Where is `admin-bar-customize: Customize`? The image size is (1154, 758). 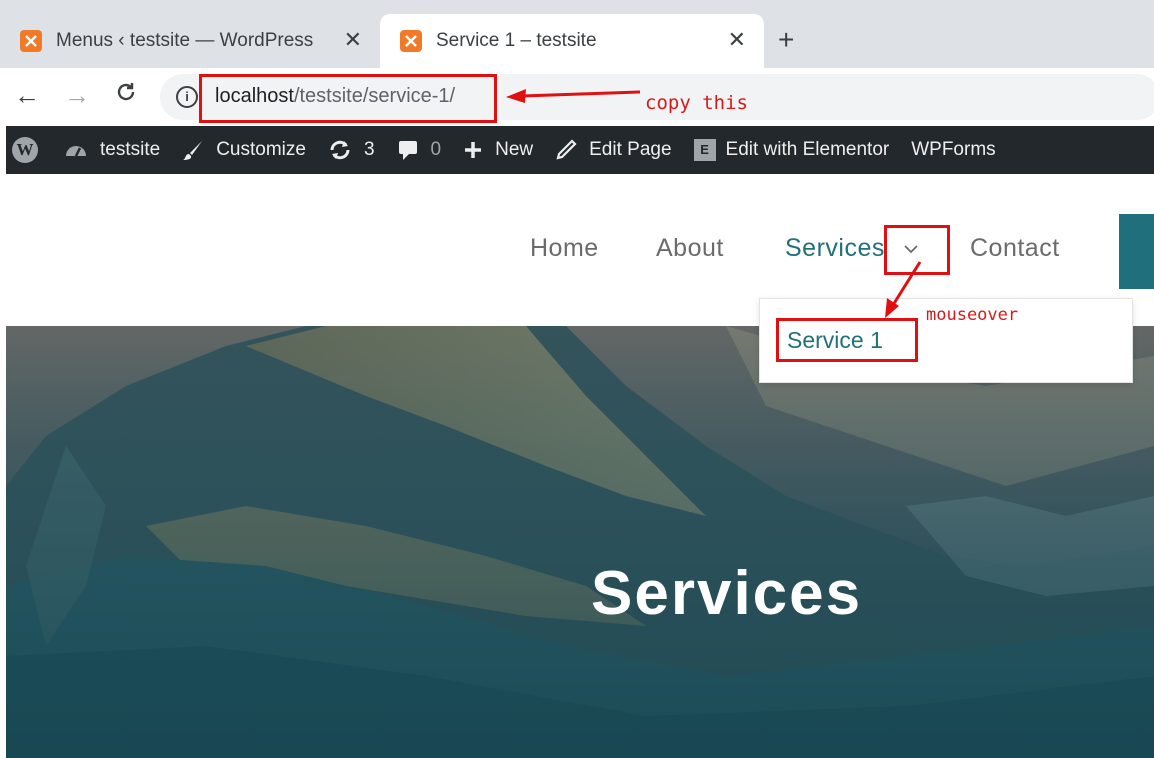
admin-bar-customize: Customize is located at coordinates (244, 150).